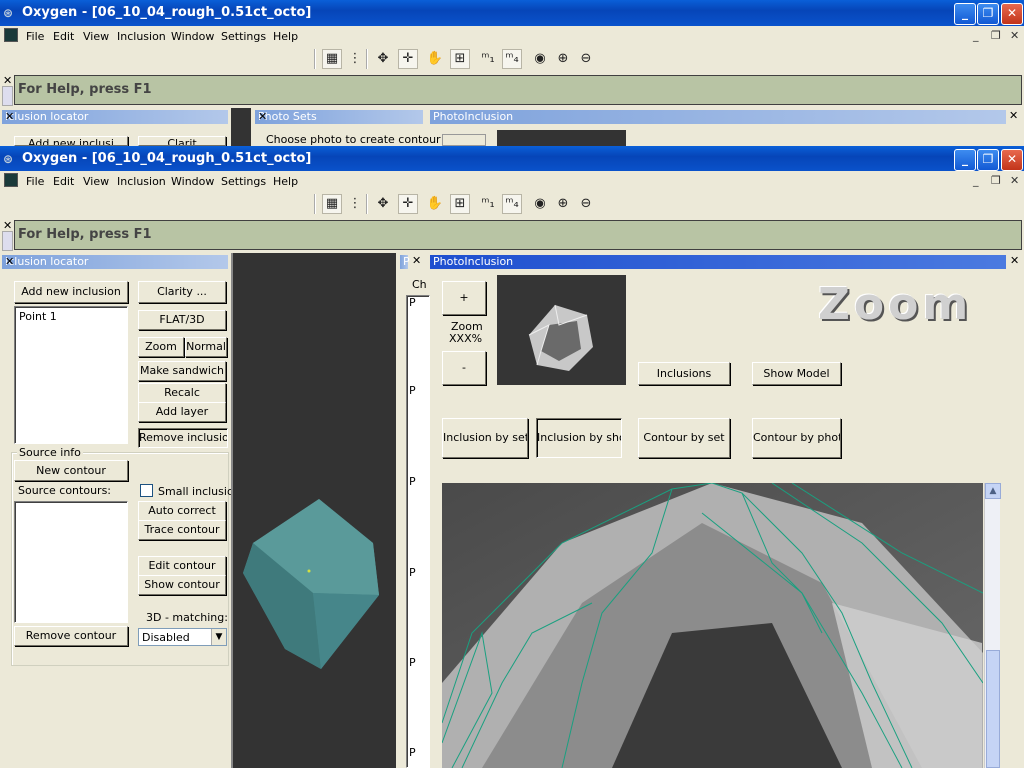 Image resolution: width=1024 pixels, height=768 pixels. I want to click on photo-sets-list: P P P P P P, so click(418, 531).